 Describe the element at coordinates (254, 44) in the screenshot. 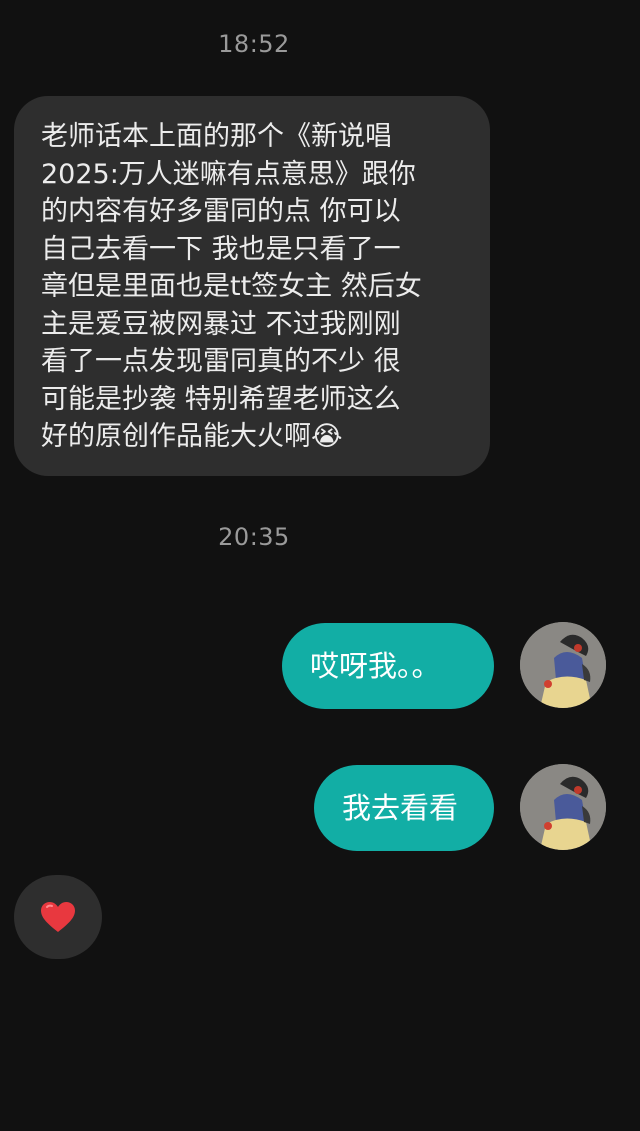

I see `timestamp-1852: 18:52` at that location.